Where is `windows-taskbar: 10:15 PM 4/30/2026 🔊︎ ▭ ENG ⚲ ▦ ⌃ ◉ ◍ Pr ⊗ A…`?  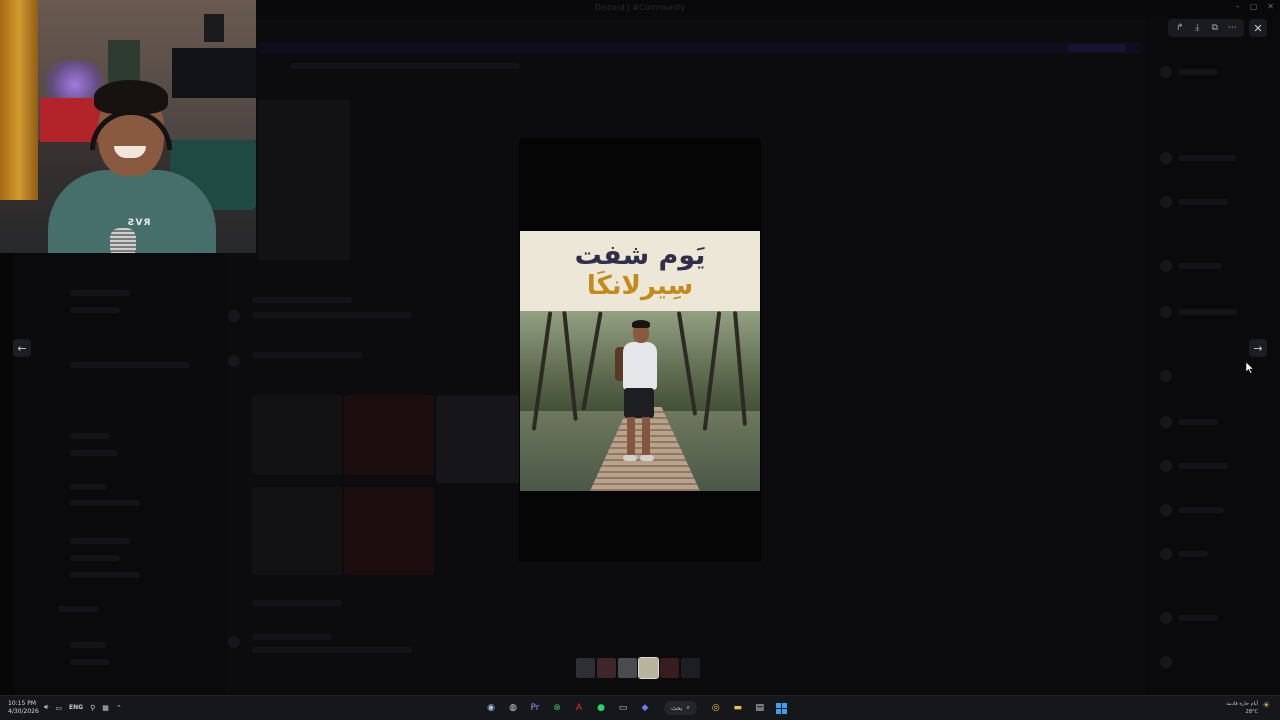
windows-taskbar: 10:15 PM 4/30/2026 🔊︎ ▭ ENG ⚲ ▦ ⌃ ◉ ◍ Pr ⊗ A… is located at coordinates (640, 707).